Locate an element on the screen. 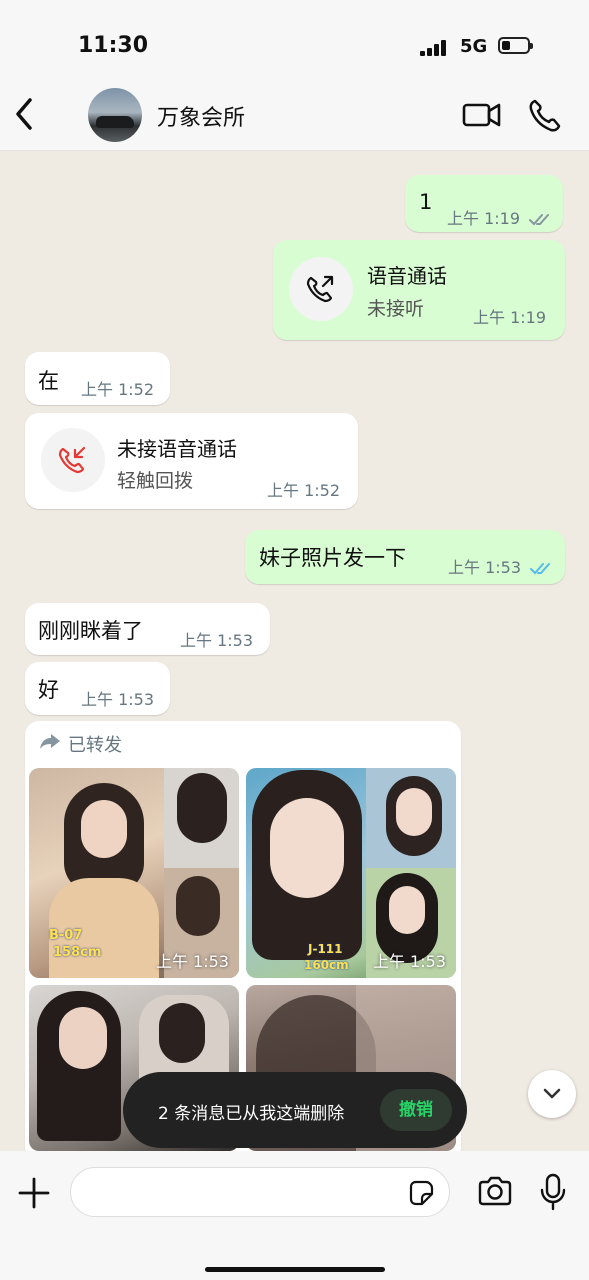 The height and width of the screenshot is (1280, 589). toast-text: 2 条消息已从我这端删除 is located at coordinates (251, 1114).